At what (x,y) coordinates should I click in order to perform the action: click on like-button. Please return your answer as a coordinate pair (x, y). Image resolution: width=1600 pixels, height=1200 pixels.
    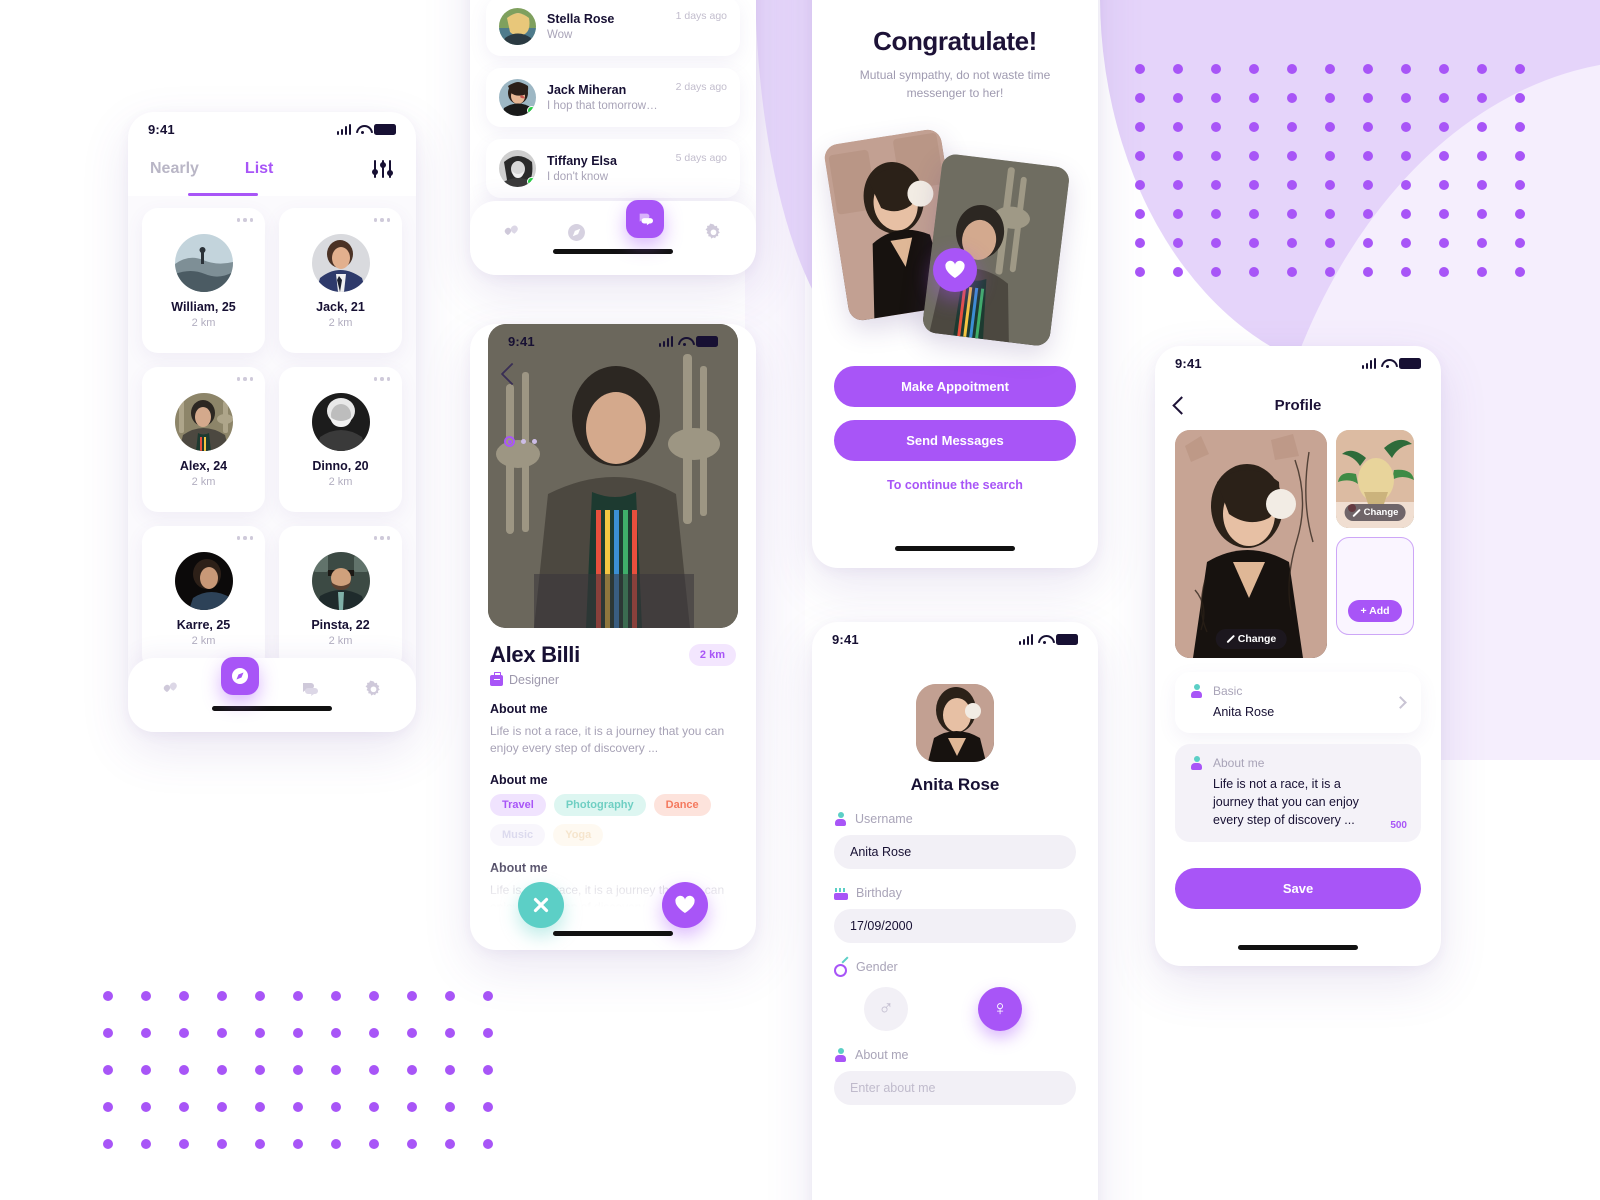
    Looking at the image, I should click on (685, 905).